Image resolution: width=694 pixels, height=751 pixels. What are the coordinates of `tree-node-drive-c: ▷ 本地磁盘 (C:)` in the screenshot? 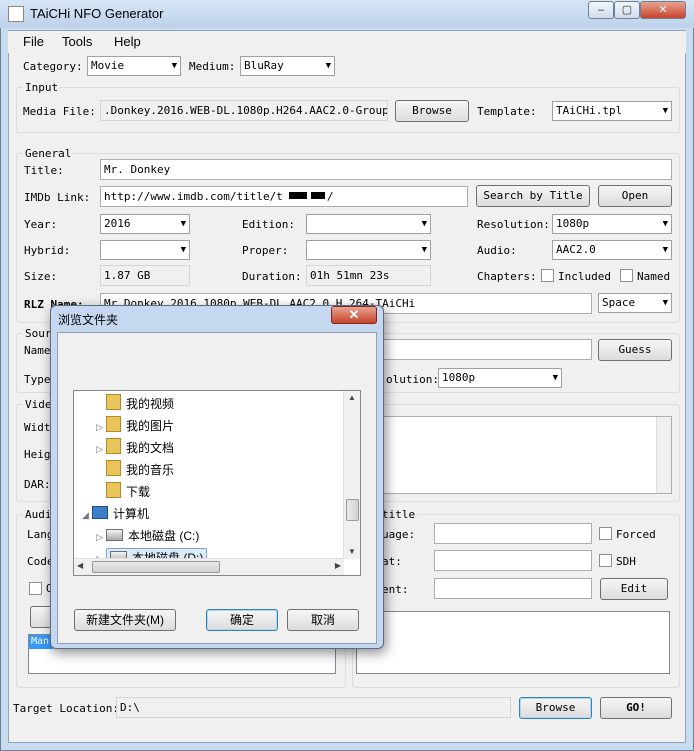 It's located at (210, 536).